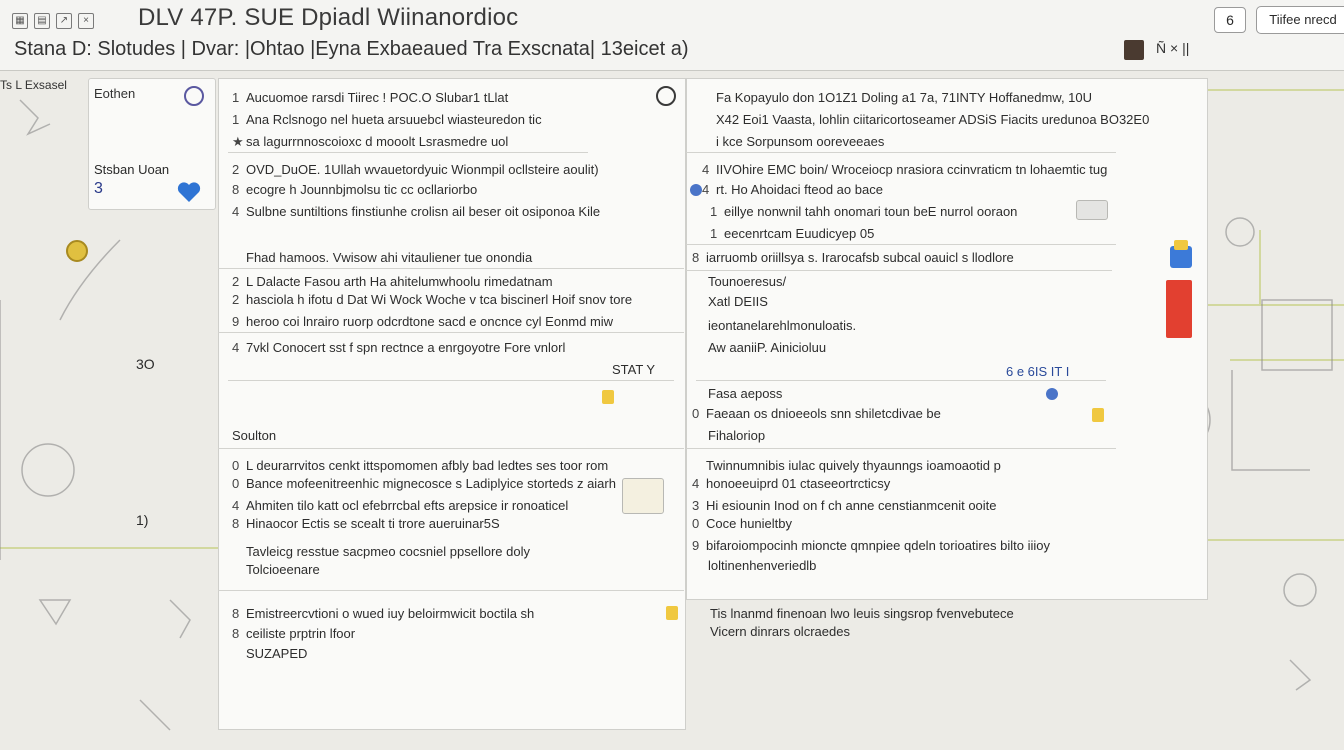  I want to click on list-item: Tolcioeenare, so click(276, 569).